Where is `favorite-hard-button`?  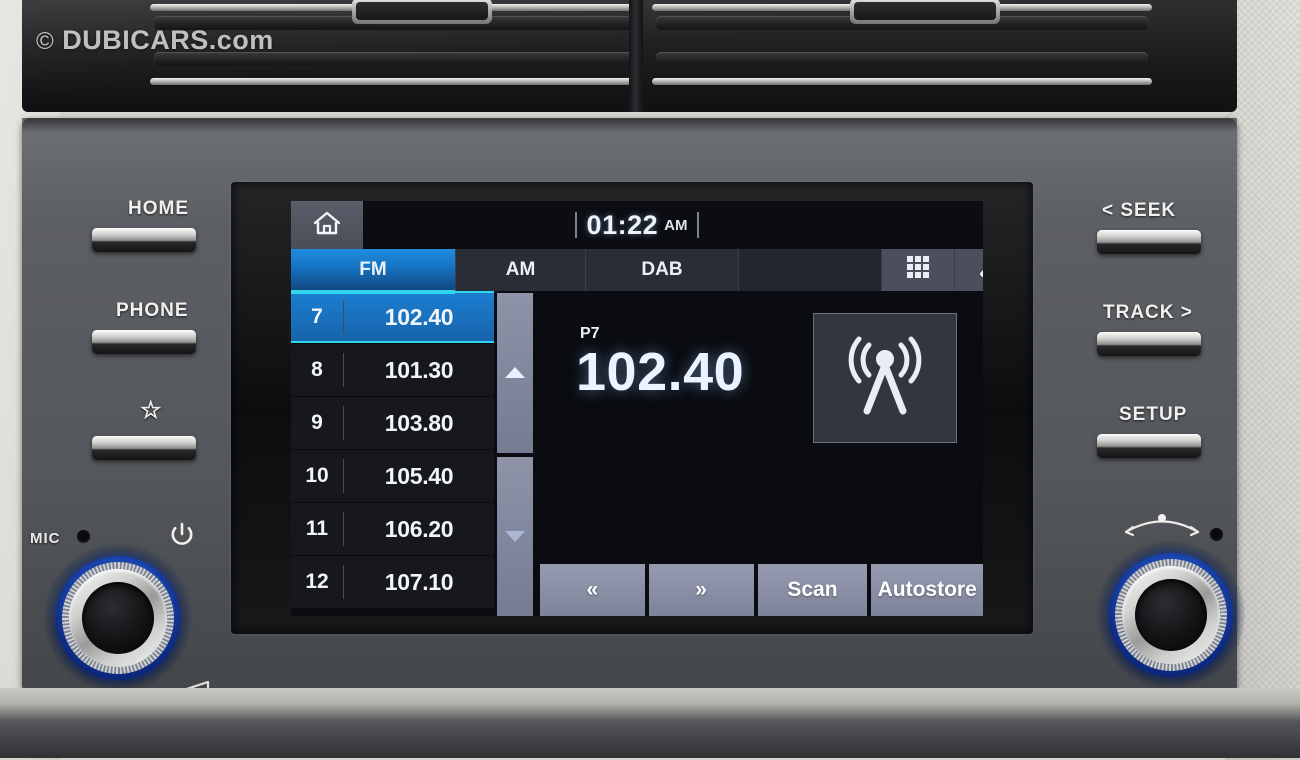 favorite-hard-button is located at coordinates (144, 448).